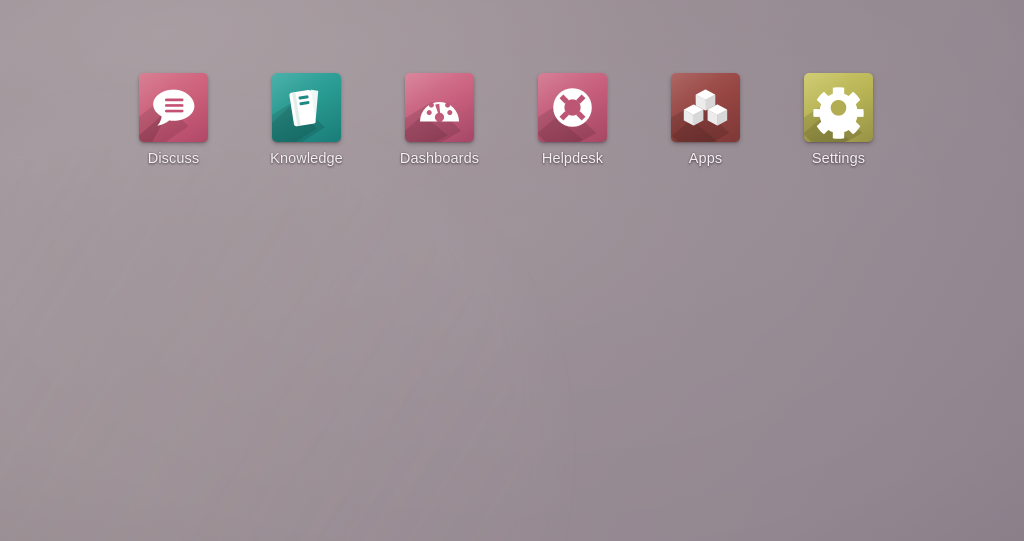  I want to click on shortcut-tile-dashboards, so click(439, 107).